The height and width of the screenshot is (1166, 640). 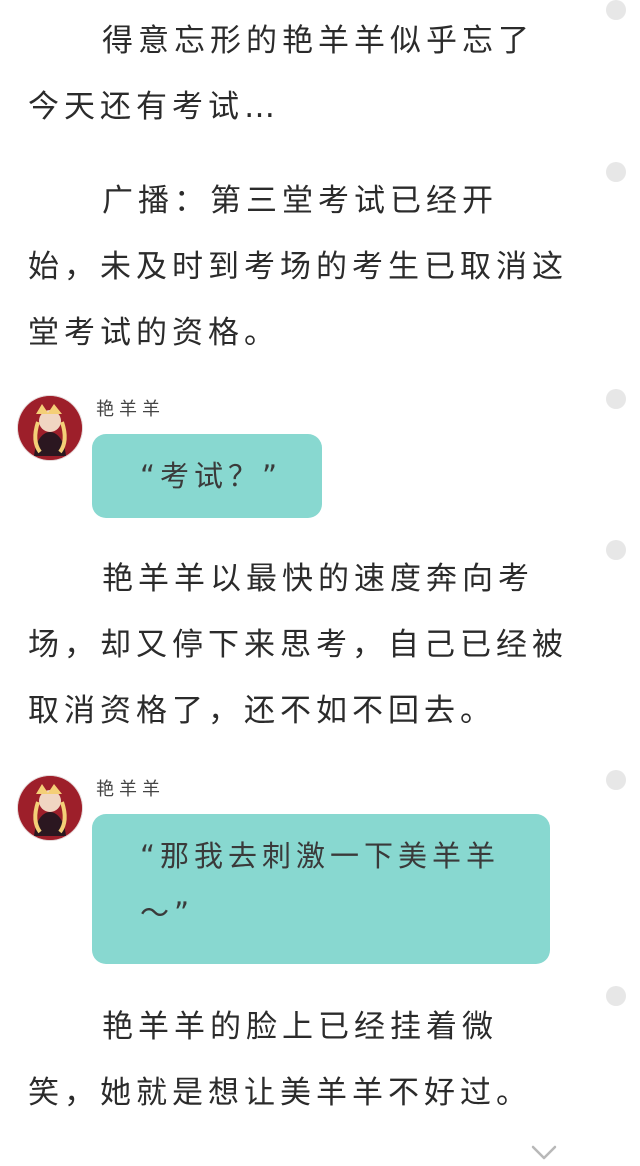 I want to click on story-paragraph: 艳羊羊的脸上已经挂着微笑，她就是想让美羊羊不好过。, so click(x=298, y=1060).